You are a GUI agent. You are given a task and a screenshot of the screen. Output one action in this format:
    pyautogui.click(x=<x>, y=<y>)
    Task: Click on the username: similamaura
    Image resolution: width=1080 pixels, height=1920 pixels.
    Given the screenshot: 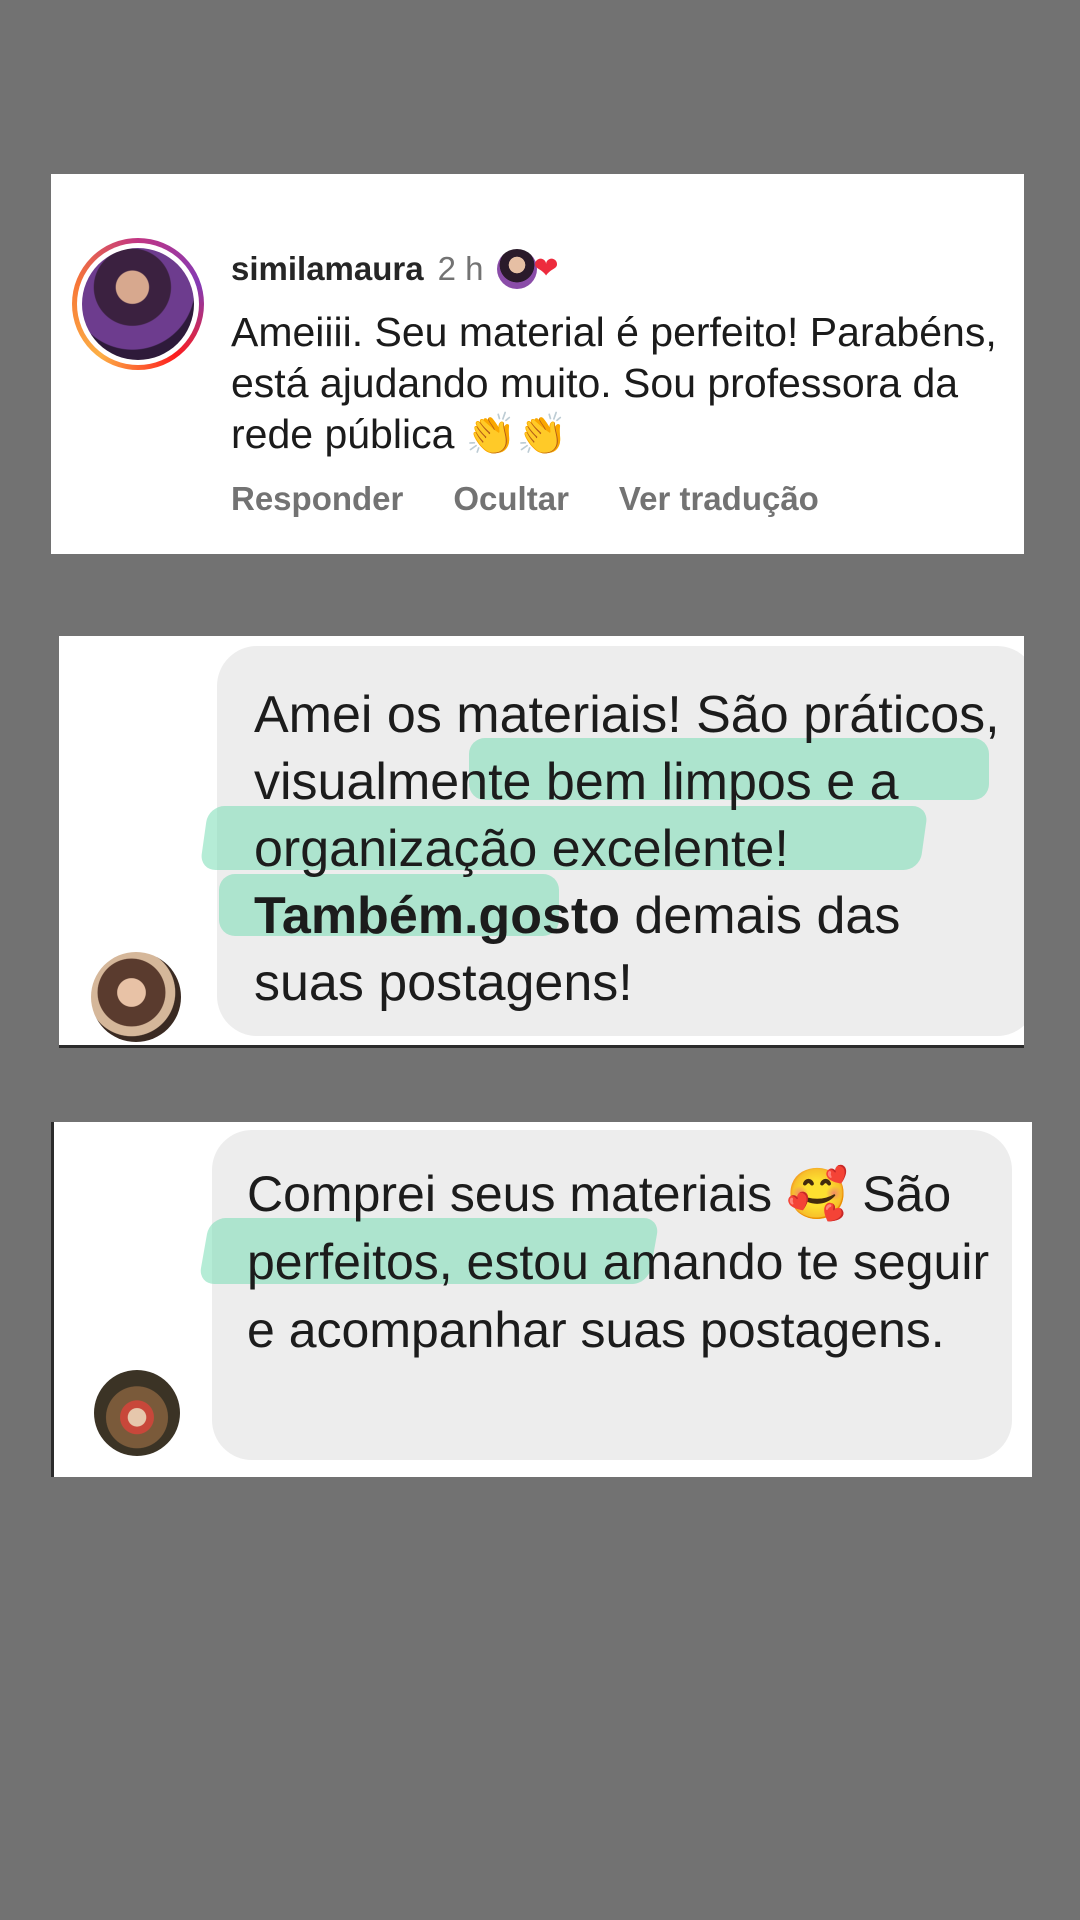 What is the action you would take?
    pyautogui.click(x=327, y=269)
    